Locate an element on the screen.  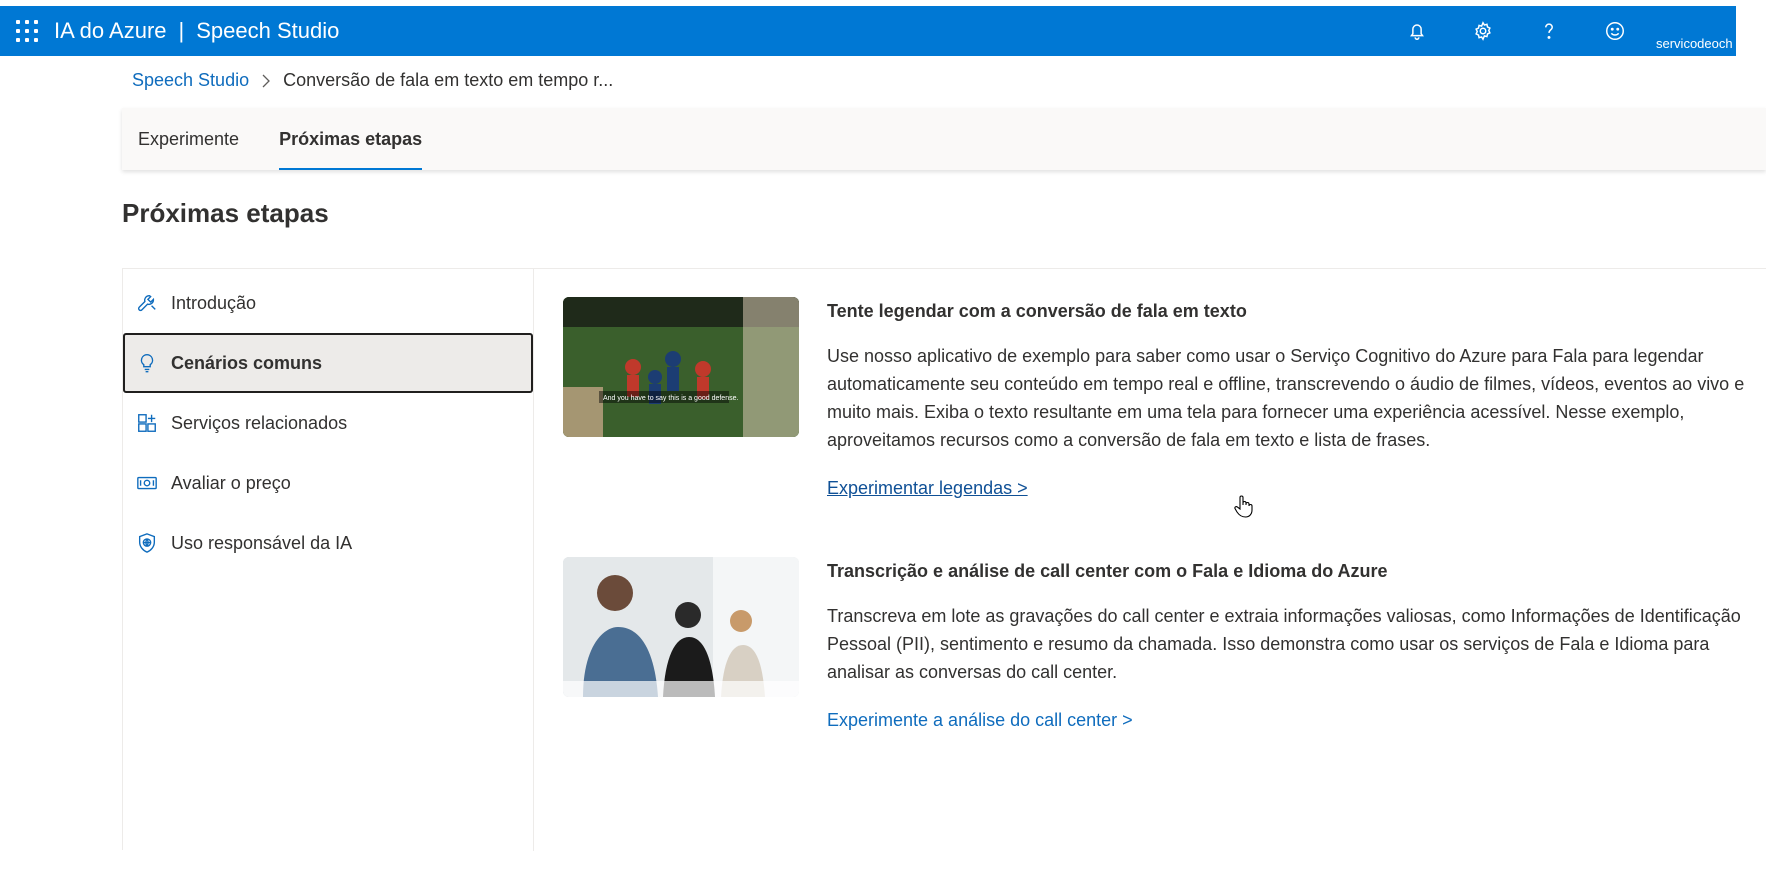
feedback-icon is located at coordinates (1615, 31).